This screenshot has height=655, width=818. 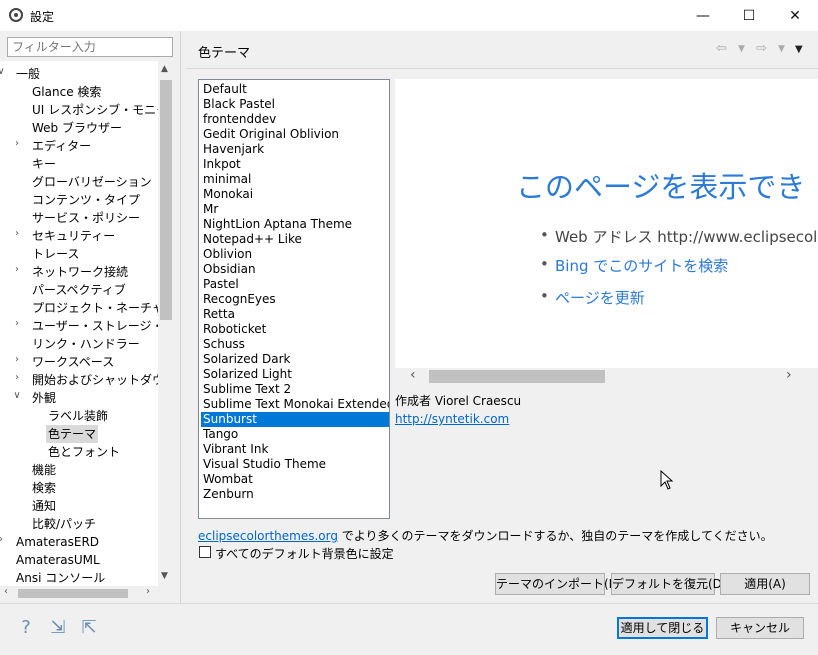 I want to click on preview-scroll-right-icon: ›, so click(x=789, y=375).